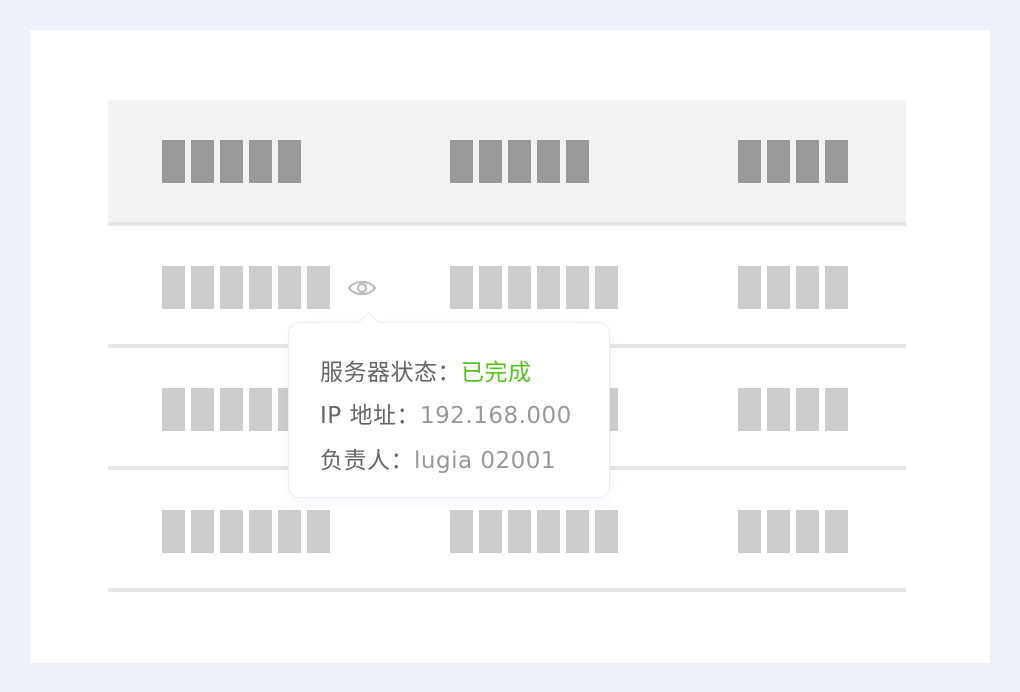 This screenshot has width=1020, height=692. What do you see at coordinates (390, 373) in the screenshot?
I see `status-label: 服务器状态：` at bounding box center [390, 373].